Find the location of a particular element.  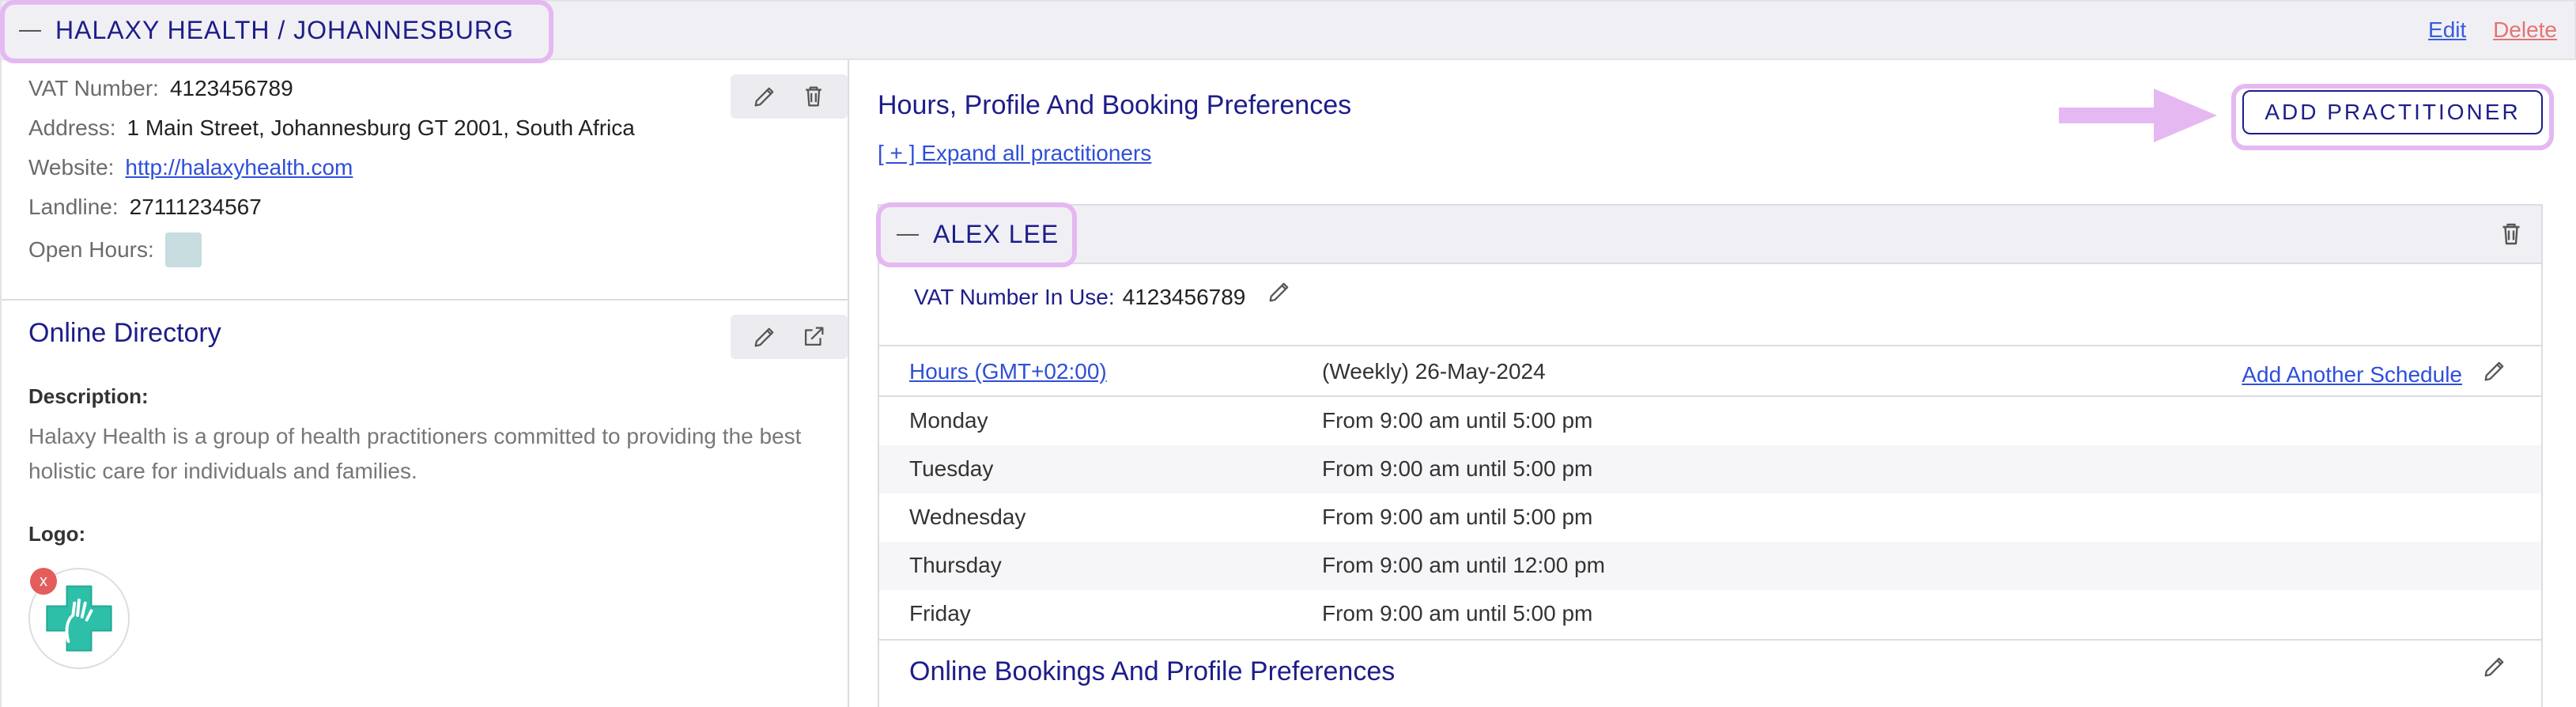

schedule-row: Friday From 9:00 am until 5:00 pm is located at coordinates (1710, 614).